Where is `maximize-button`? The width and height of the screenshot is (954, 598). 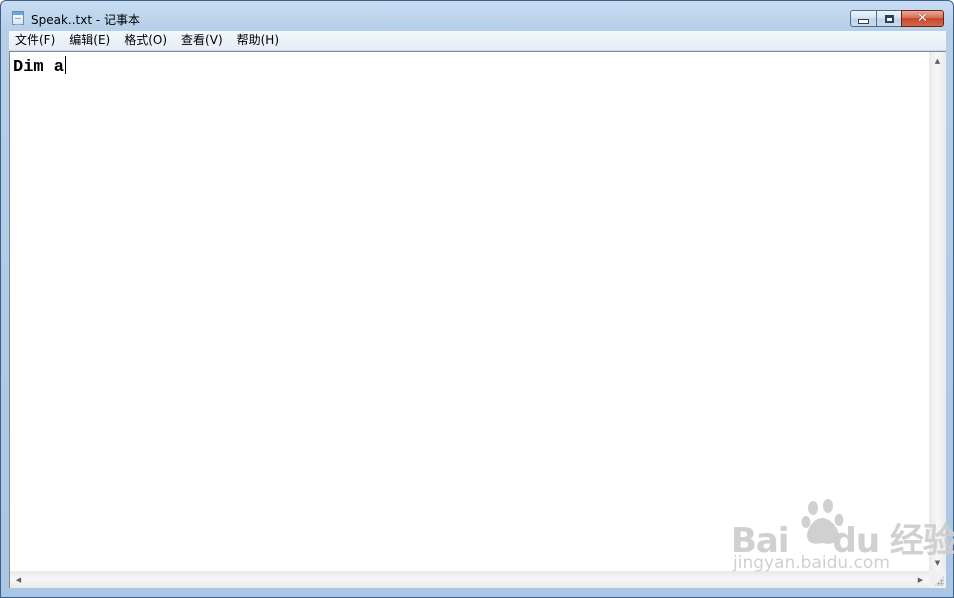 maximize-button is located at coordinates (889, 18).